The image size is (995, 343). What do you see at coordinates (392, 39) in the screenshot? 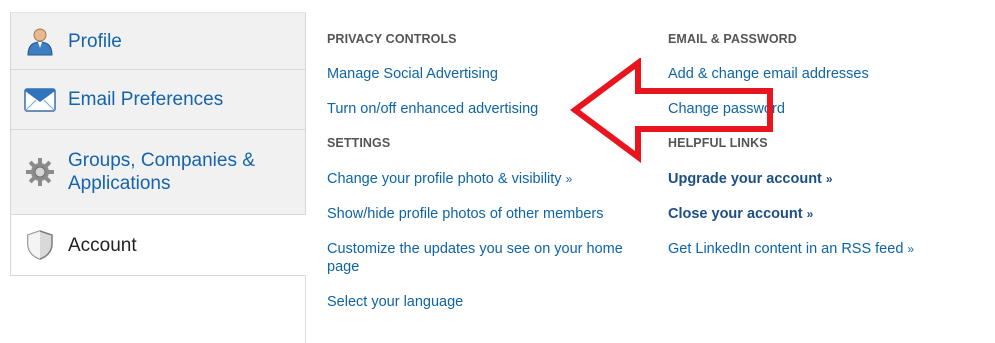
I see `privacy-controls-heading: PRIVACY CONTROLS` at bounding box center [392, 39].